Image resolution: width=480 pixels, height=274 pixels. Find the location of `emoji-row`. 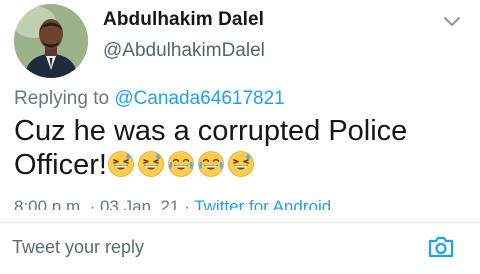

emoji-row is located at coordinates (182, 165).